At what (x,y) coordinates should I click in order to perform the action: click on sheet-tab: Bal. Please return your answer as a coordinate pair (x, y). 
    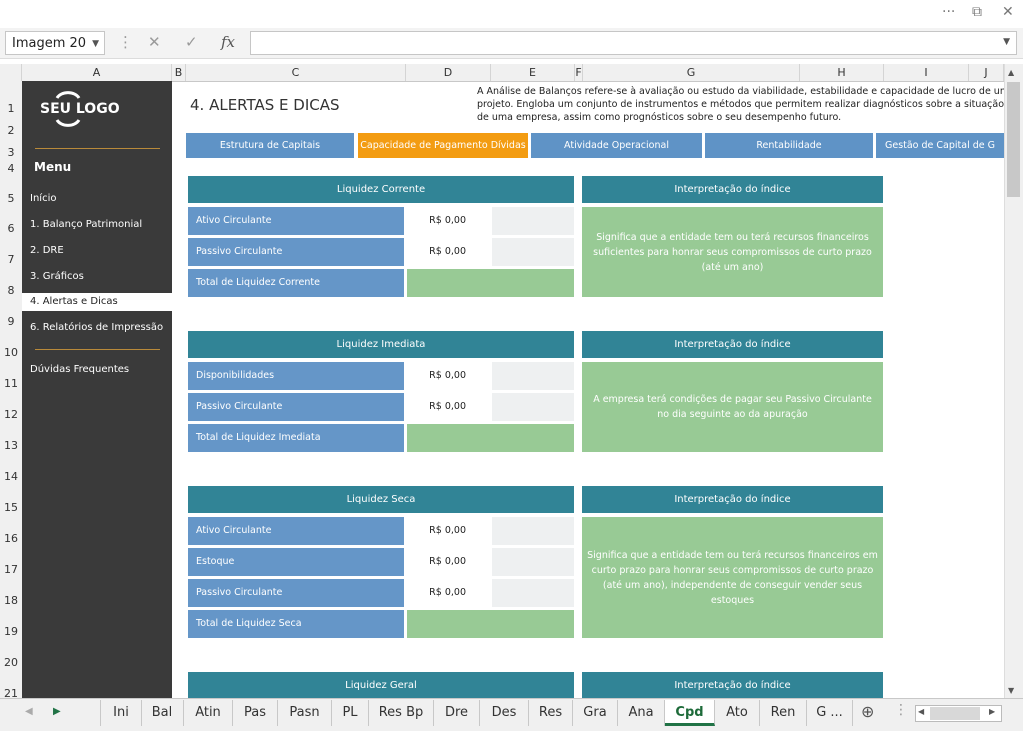
    Looking at the image, I should click on (162, 713).